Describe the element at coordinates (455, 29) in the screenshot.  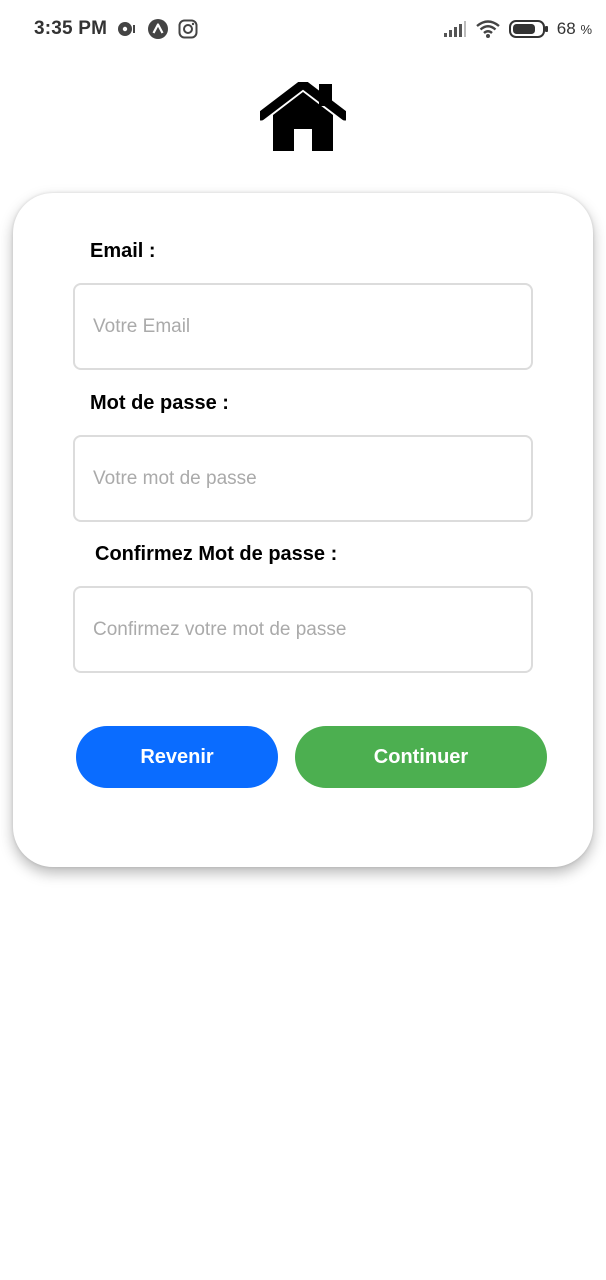
I see `signal-icon` at that location.